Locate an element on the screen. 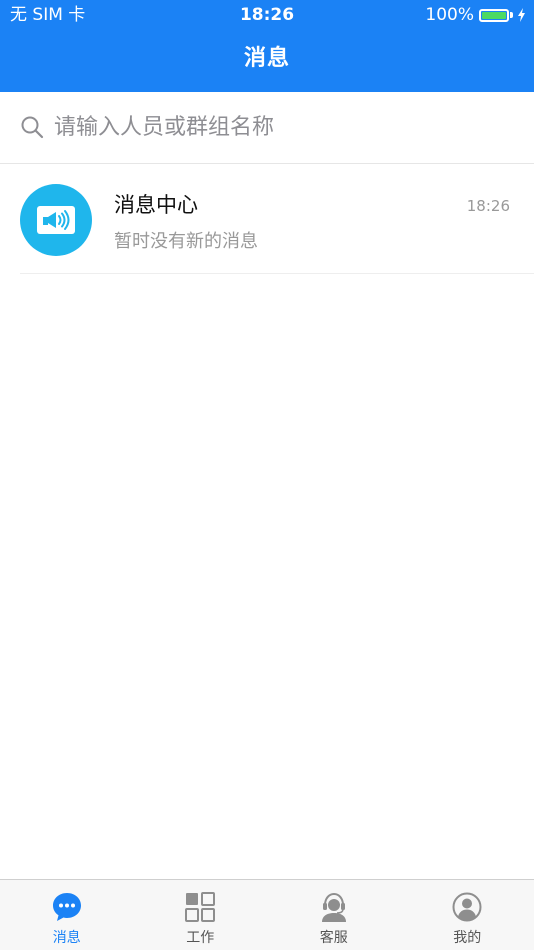  battery-indicator: 100% is located at coordinates (475, 15).